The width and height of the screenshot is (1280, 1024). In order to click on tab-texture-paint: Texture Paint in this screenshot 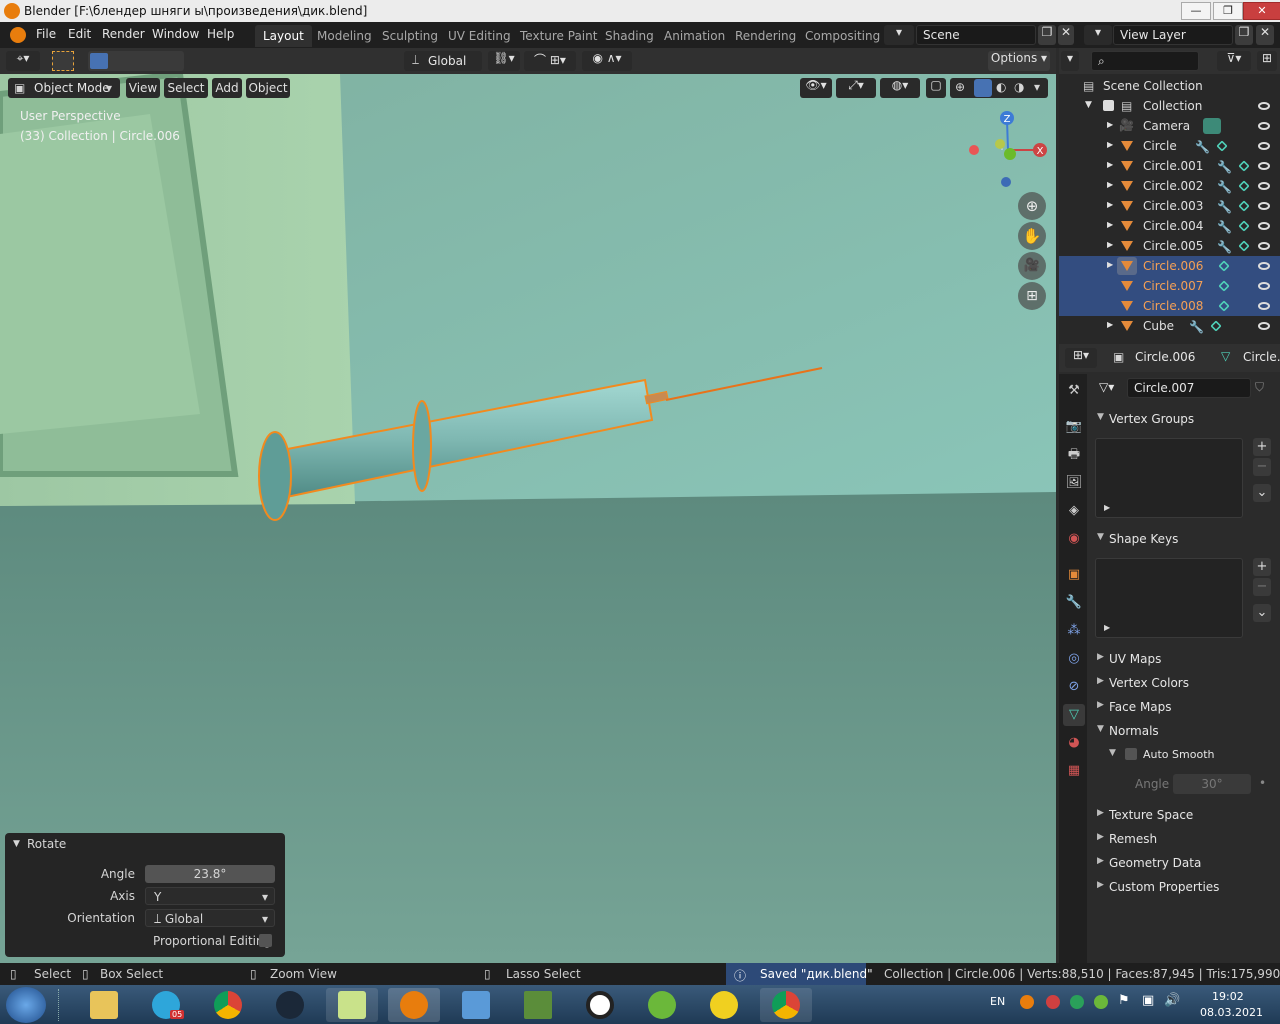, I will do `click(558, 36)`.